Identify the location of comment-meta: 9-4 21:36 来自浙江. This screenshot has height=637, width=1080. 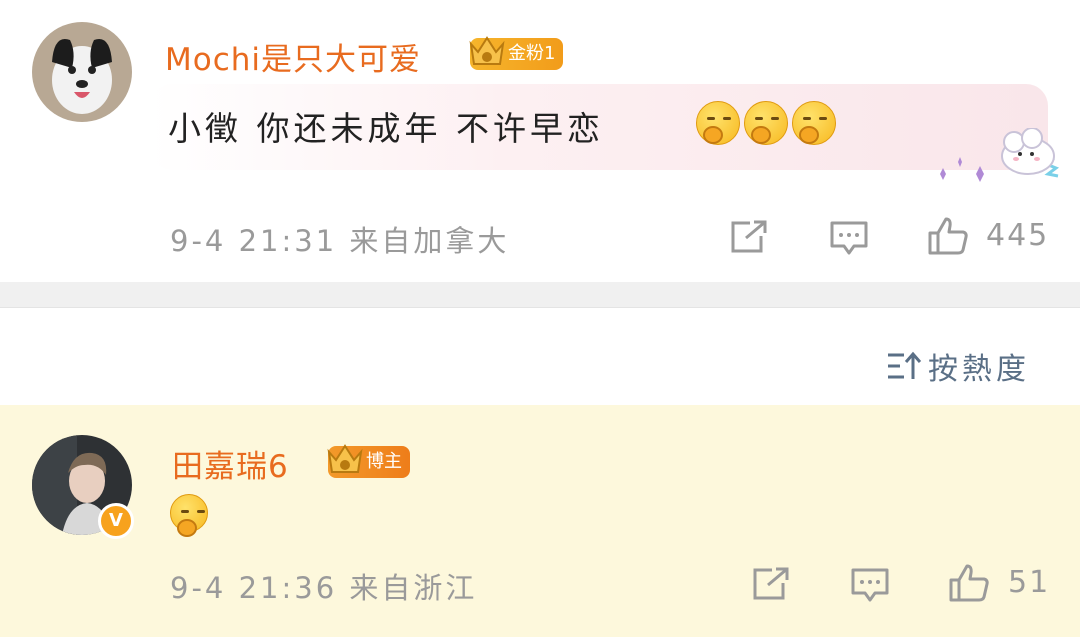
(323, 586).